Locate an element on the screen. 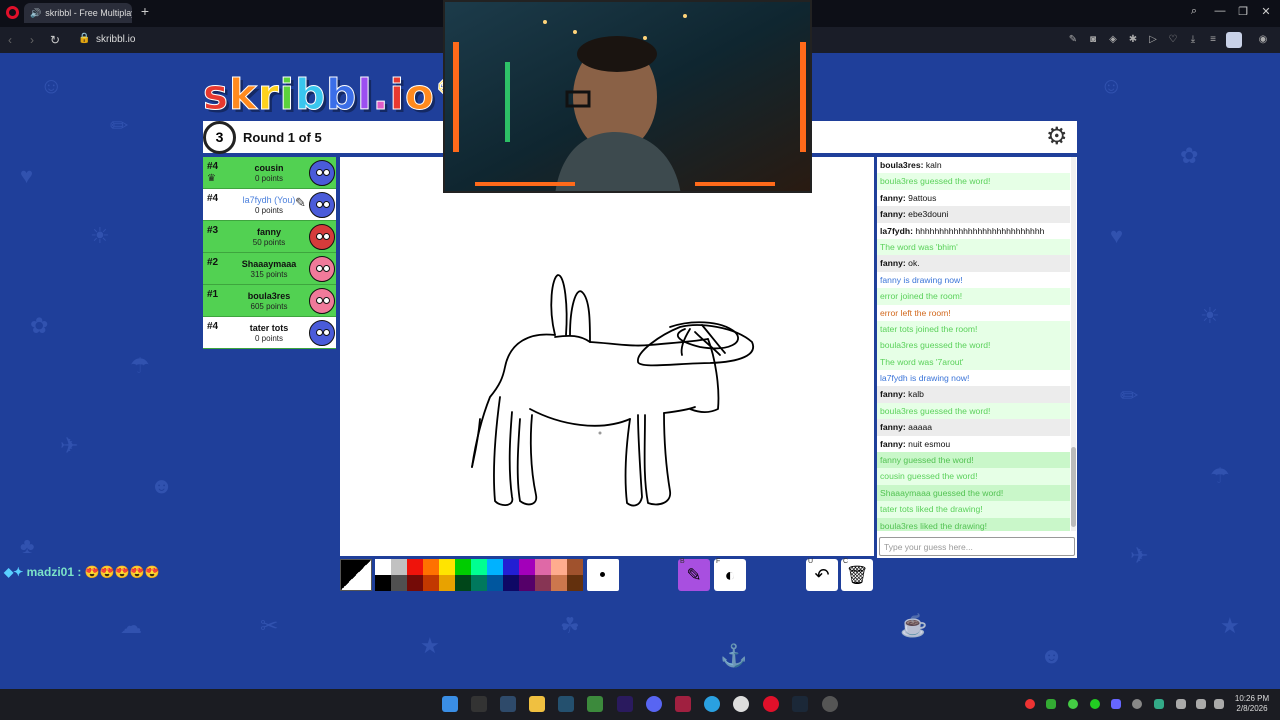 Image resolution: width=1280 pixels, height=720 pixels. minimize-button: — is located at coordinates (1220, 11).